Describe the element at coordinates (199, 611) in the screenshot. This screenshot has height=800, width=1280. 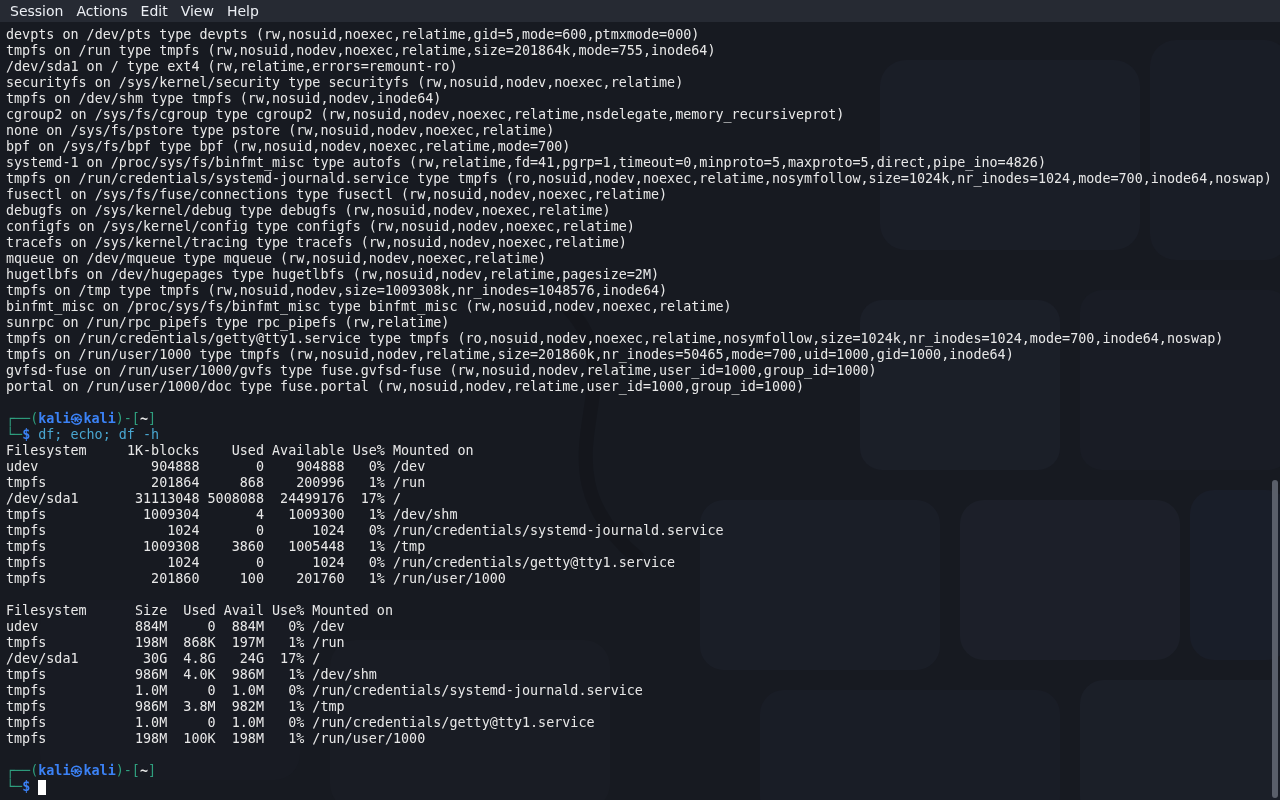
I see `output-line: Filesystem Size Used Avail Use% Mounted on` at that location.